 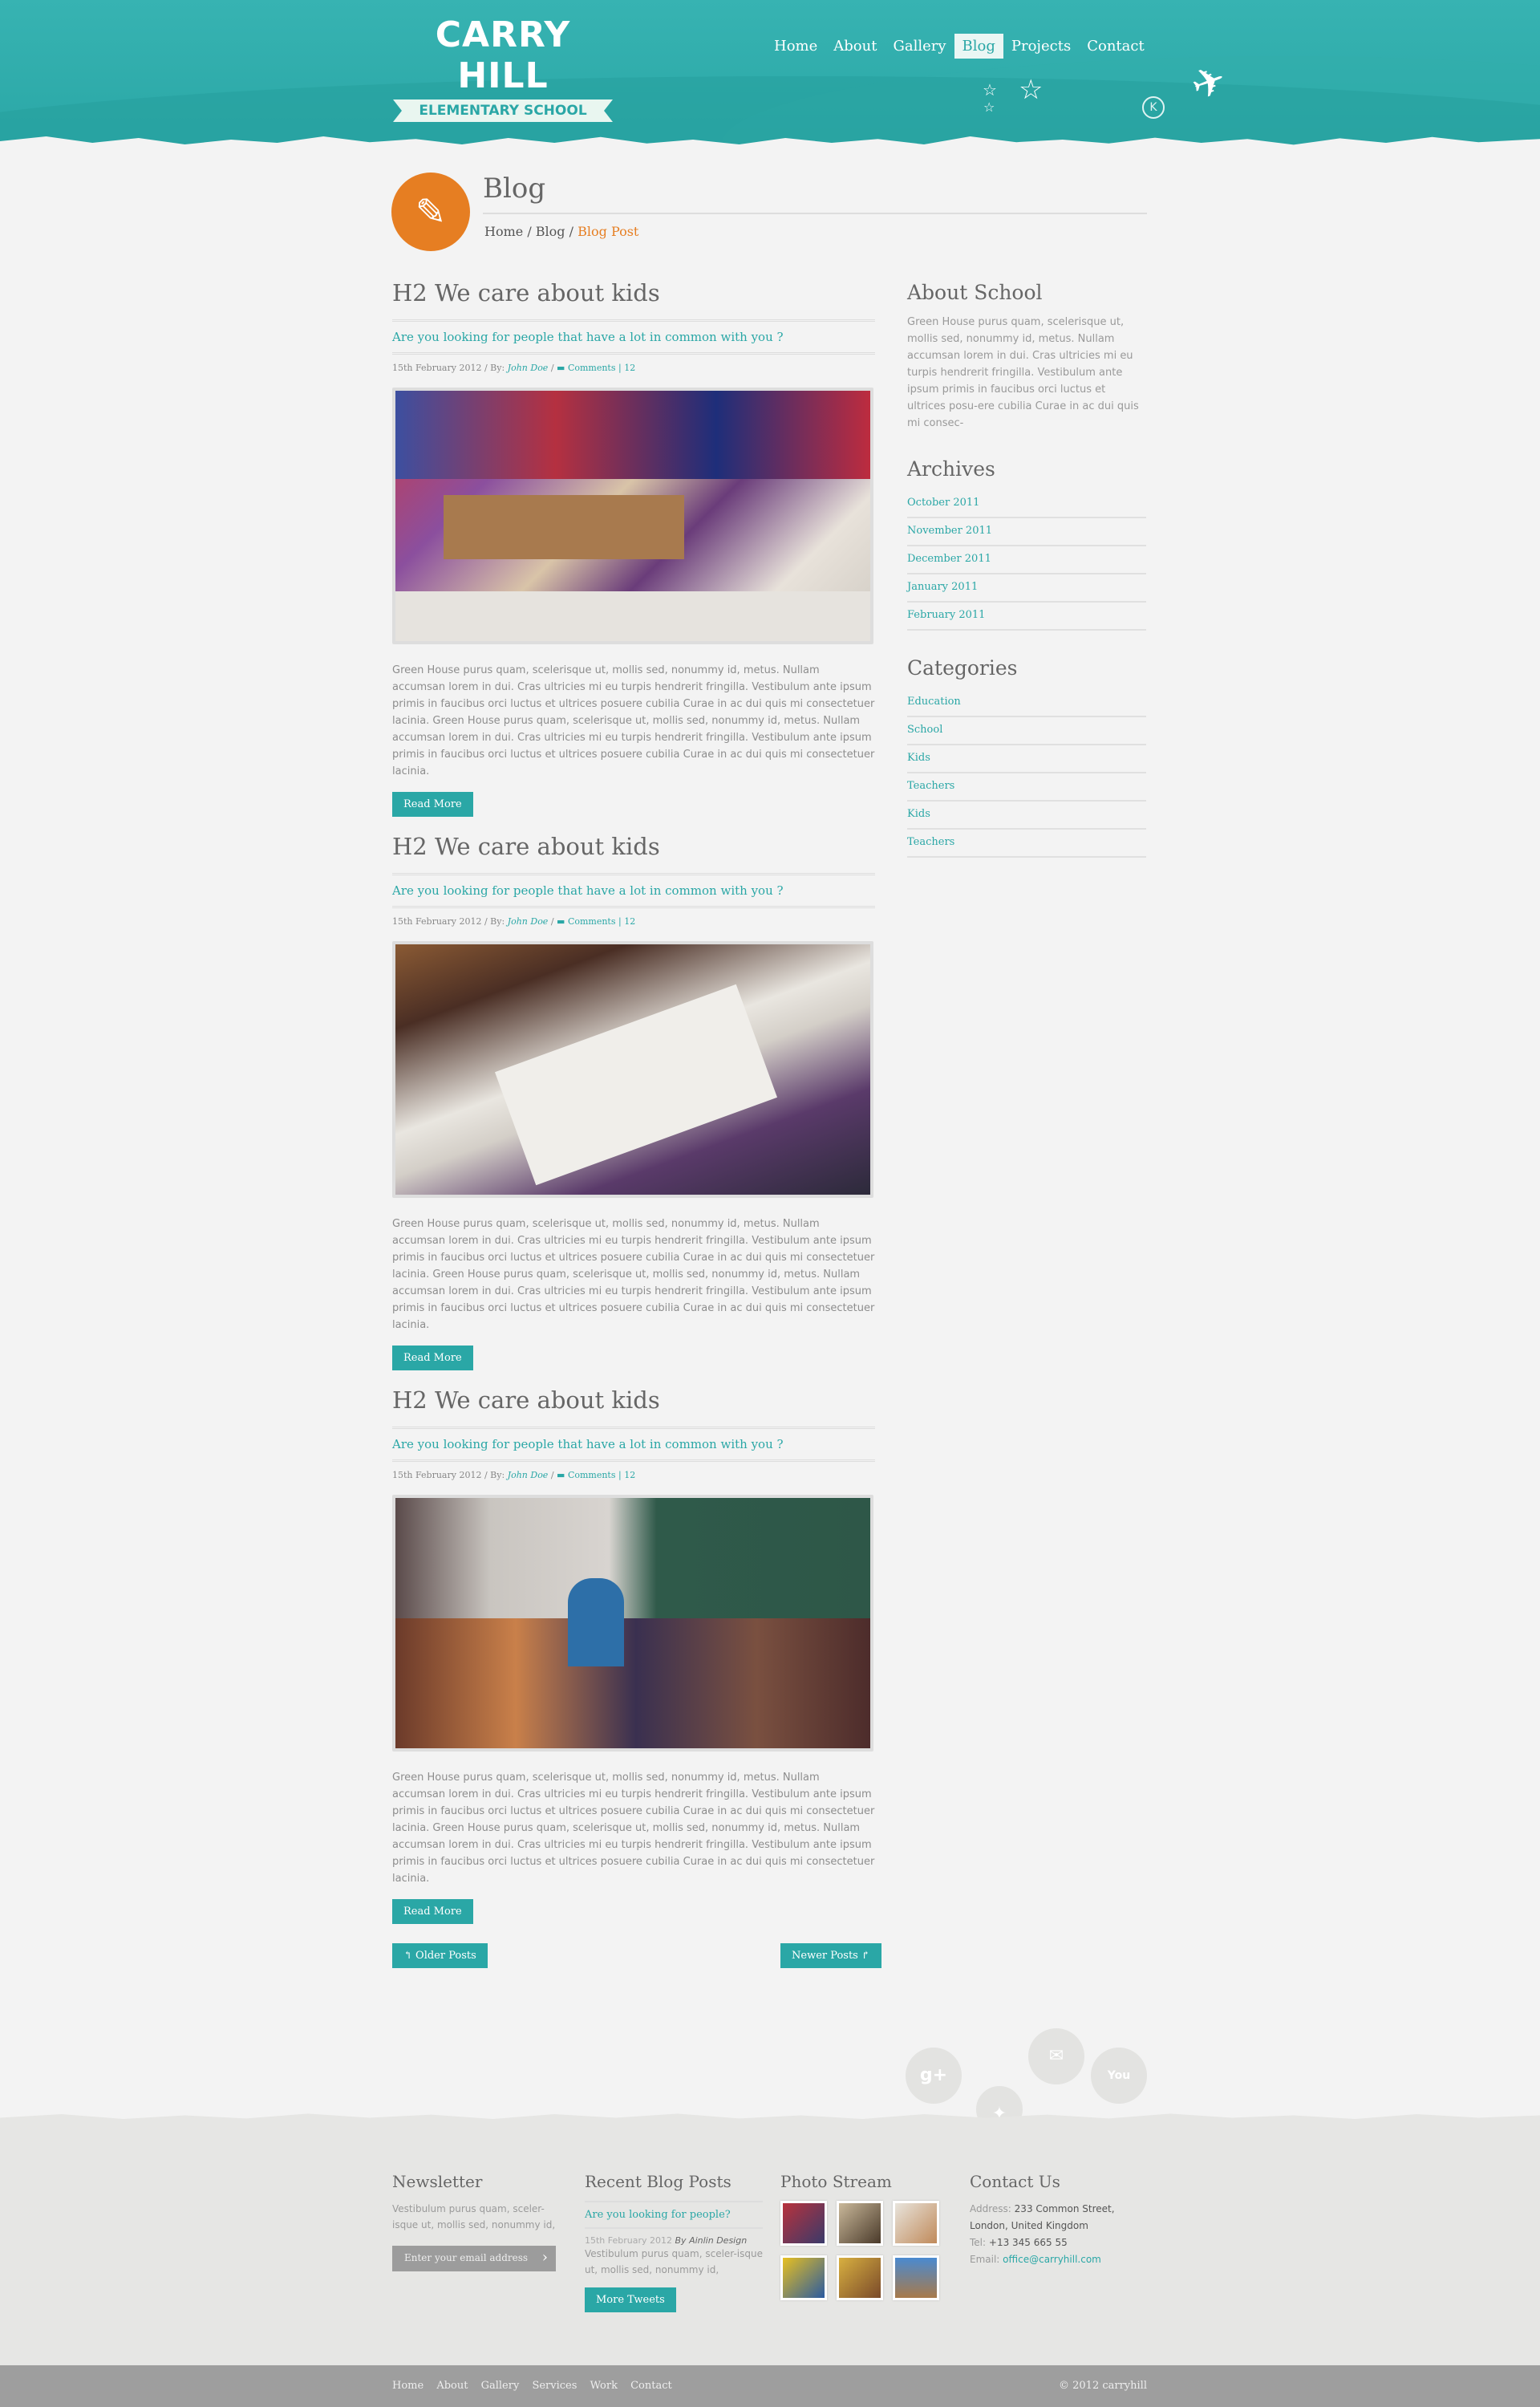 What do you see at coordinates (408, 2386) in the screenshot?
I see `footer-link-home: Home` at bounding box center [408, 2386].